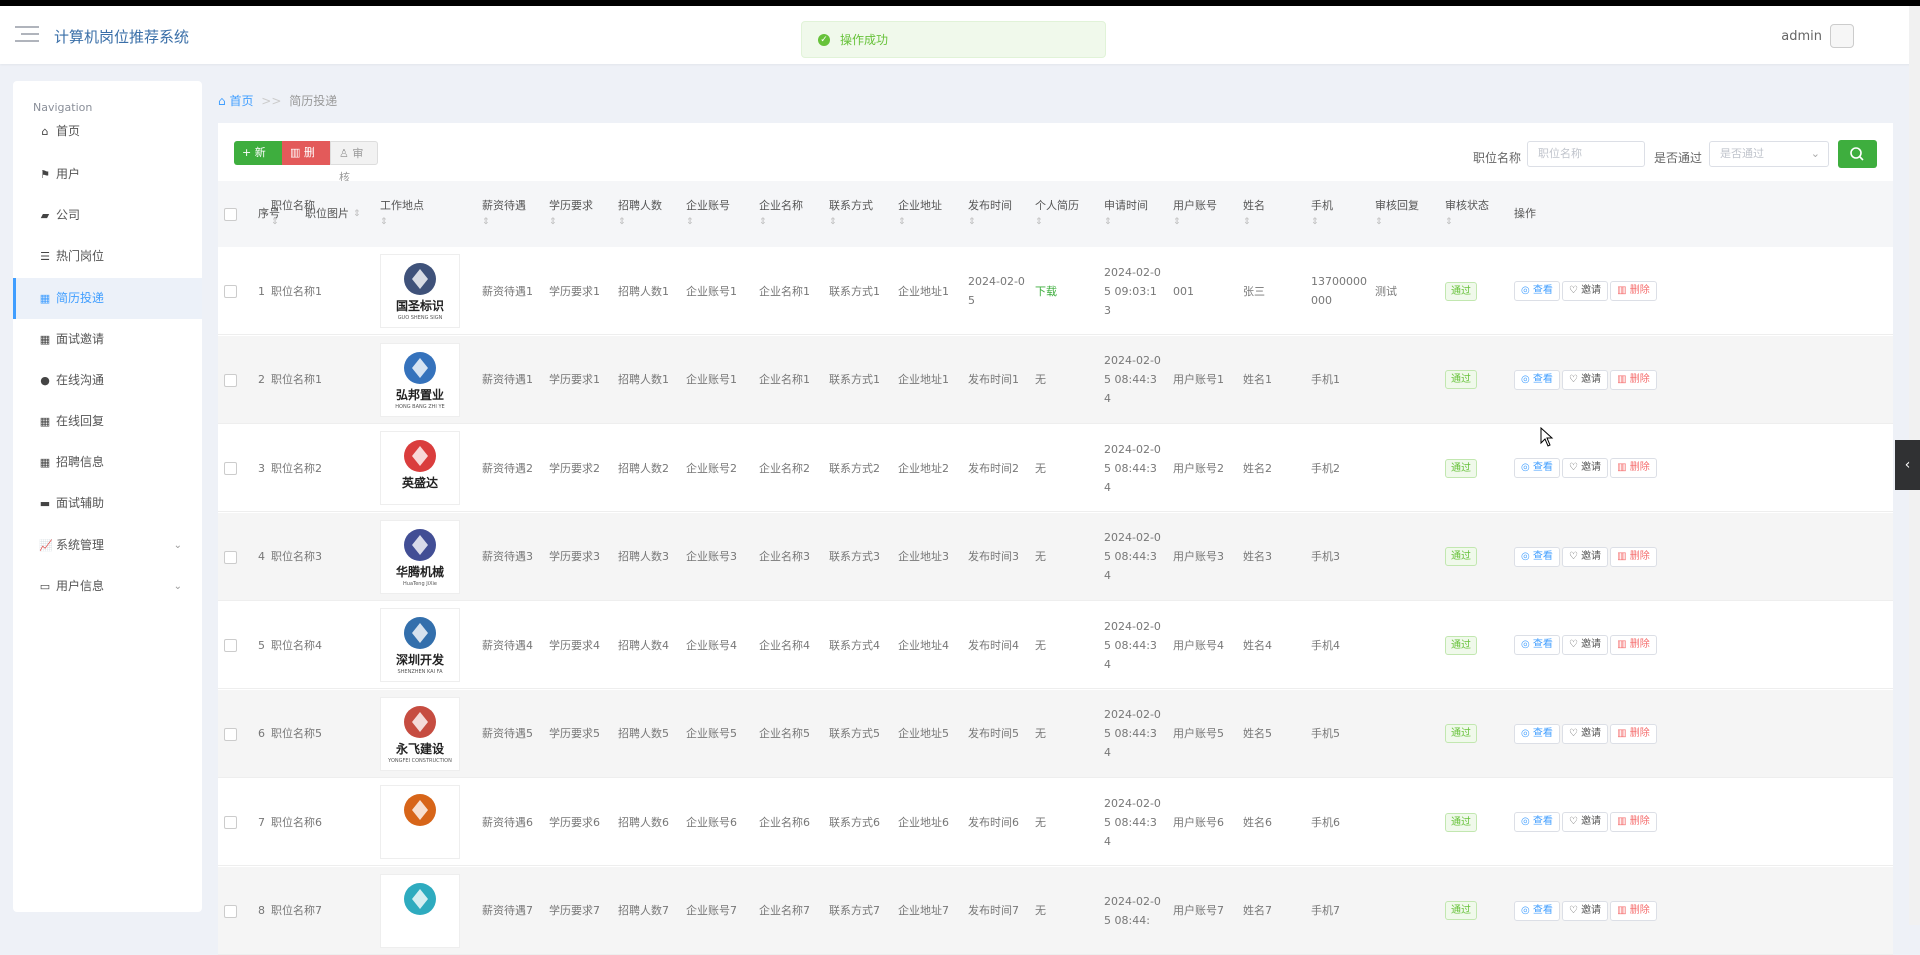 This screenshot has height=955, width=1920. I want to click on sidebar-item-11: ▭ 用户信息 ⌄, so click(107, 586).